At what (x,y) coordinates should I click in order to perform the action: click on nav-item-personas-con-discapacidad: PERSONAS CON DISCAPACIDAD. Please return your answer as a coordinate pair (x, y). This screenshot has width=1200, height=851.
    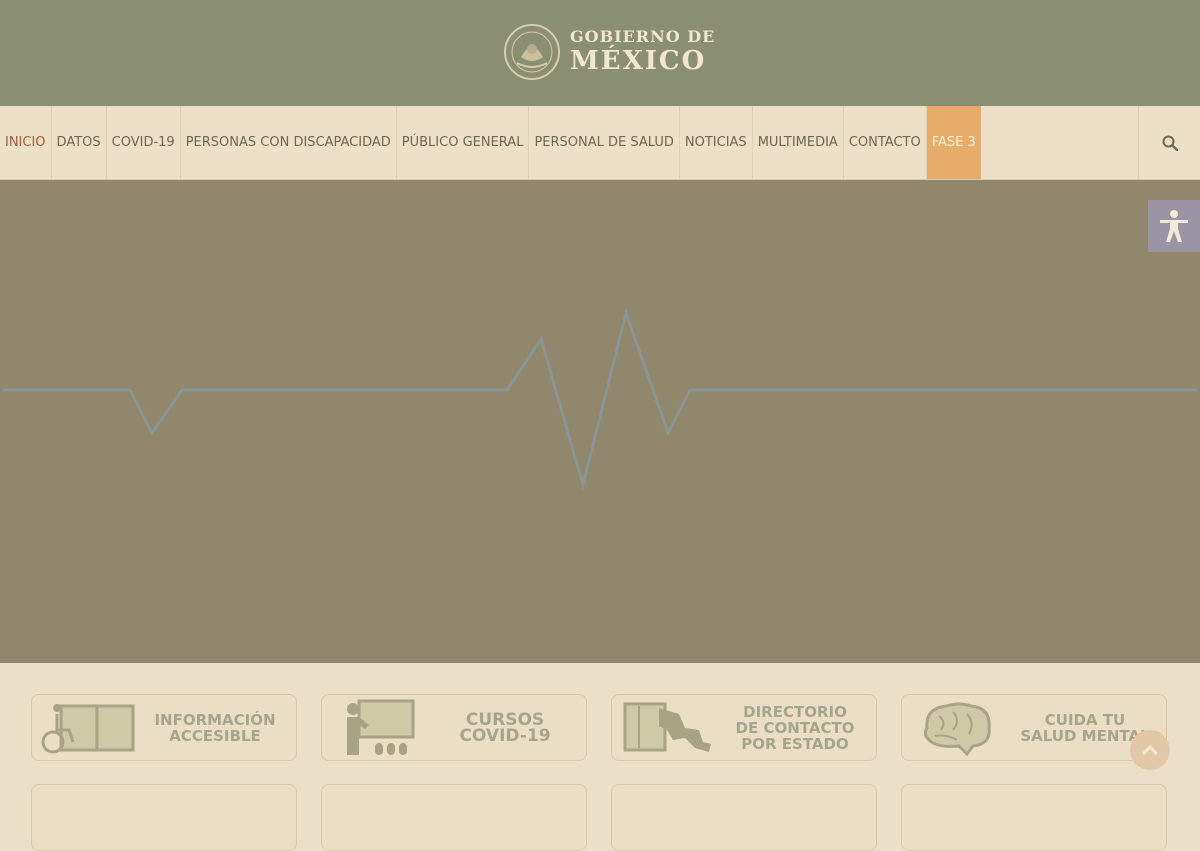
    Looking at the image, I should click on (289, 142).